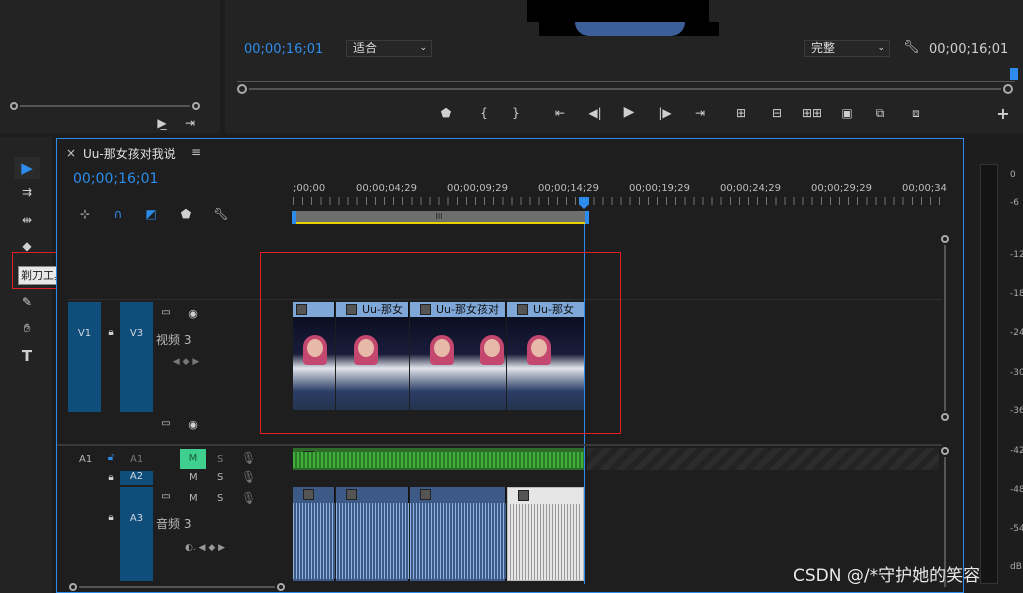  What do you see at coordinates (174, 340) in the screenshot?
I see `track-name-v3: 视频 3` at bounding box center [174, 340].